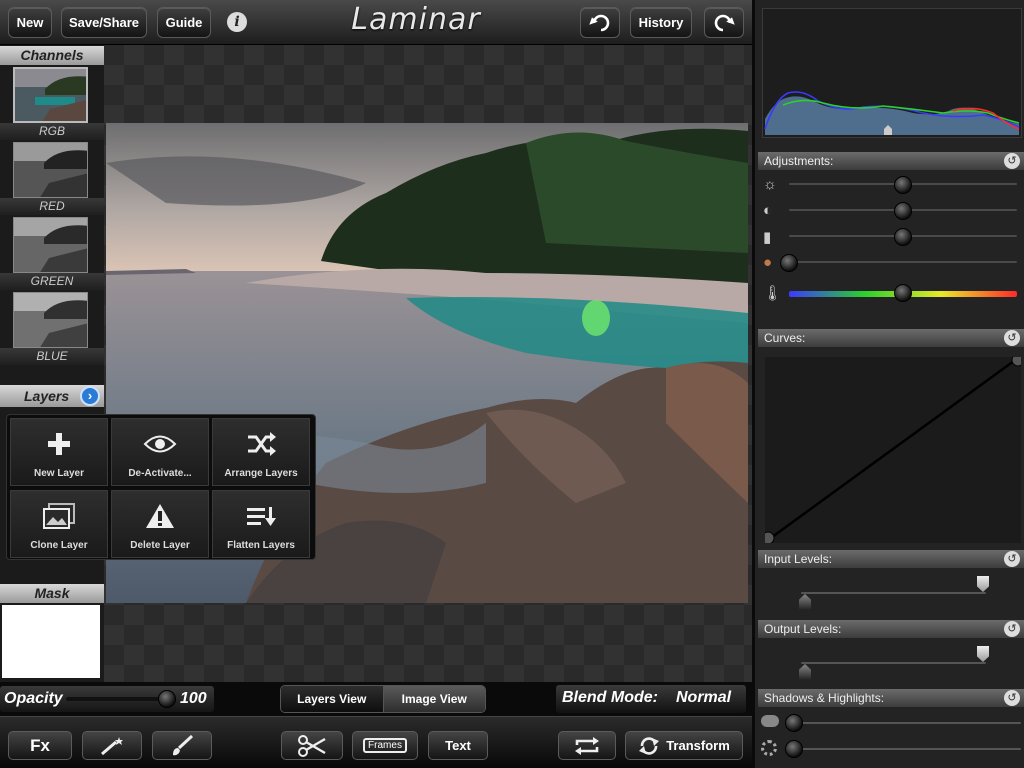  I want to click on histogram, so click(892, 73).